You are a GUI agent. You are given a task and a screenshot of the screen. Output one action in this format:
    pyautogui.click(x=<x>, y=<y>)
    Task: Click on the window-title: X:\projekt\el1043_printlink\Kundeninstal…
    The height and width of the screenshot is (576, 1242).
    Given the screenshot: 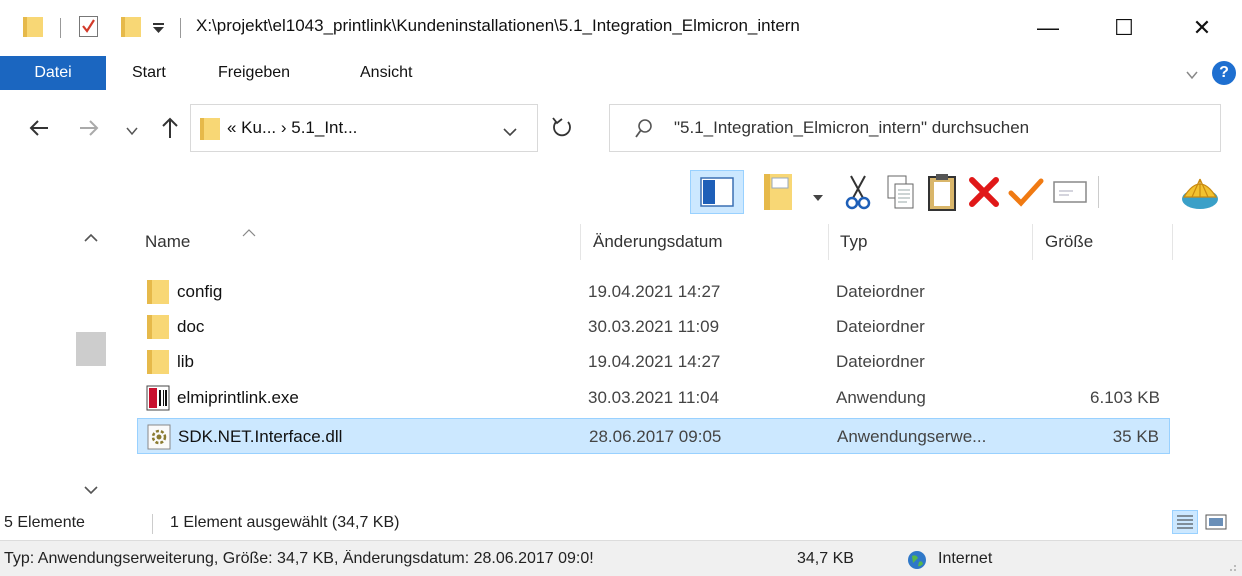 What is the action you would take?
    pyautogui.click(x=498, y=25)
    